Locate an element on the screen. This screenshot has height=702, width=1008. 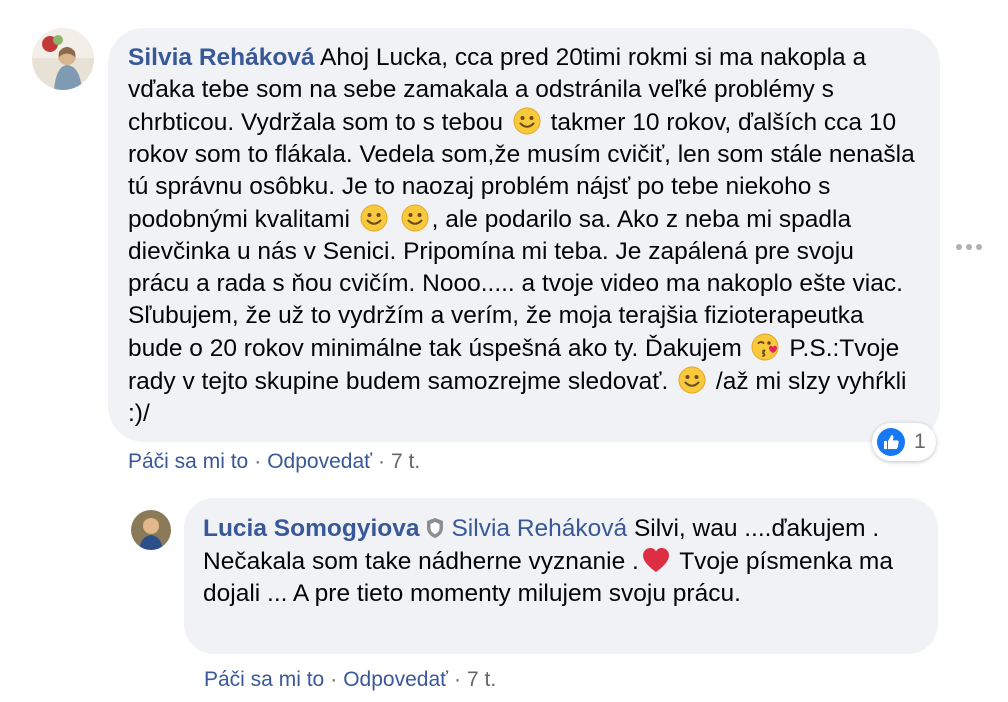
reaction-count: 1 is located at coordinates (920, 441).